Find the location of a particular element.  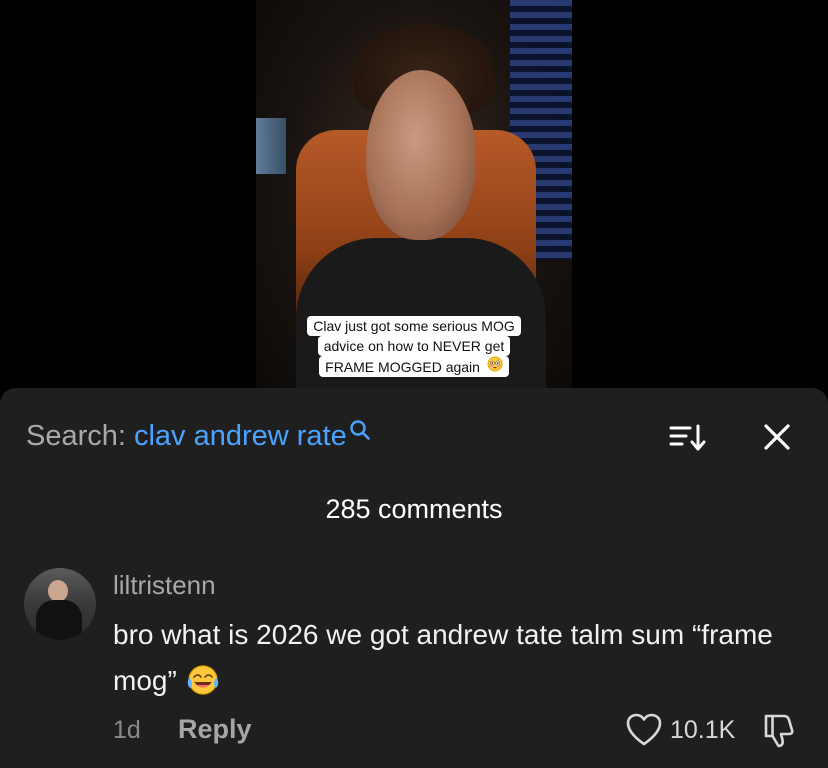

caption-line: FRAME MOGGED again is located at coordinates (414, 366).